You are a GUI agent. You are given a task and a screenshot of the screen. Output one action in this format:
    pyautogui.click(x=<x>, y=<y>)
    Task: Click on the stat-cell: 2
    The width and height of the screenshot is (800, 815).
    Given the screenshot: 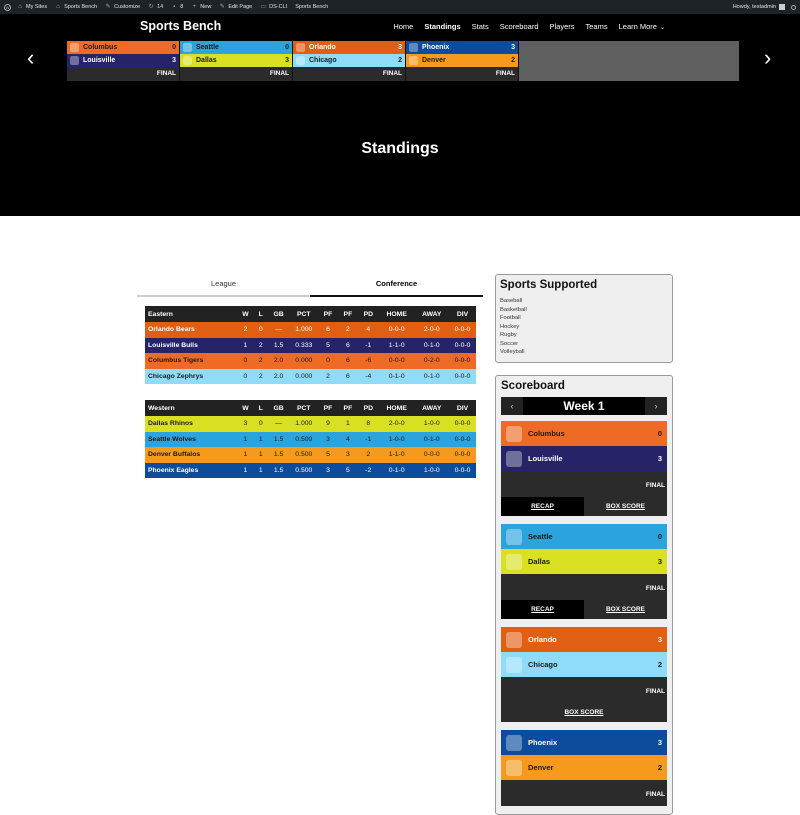 What is the action you would take?
    pyautogui.click(x=348, y=330)
    